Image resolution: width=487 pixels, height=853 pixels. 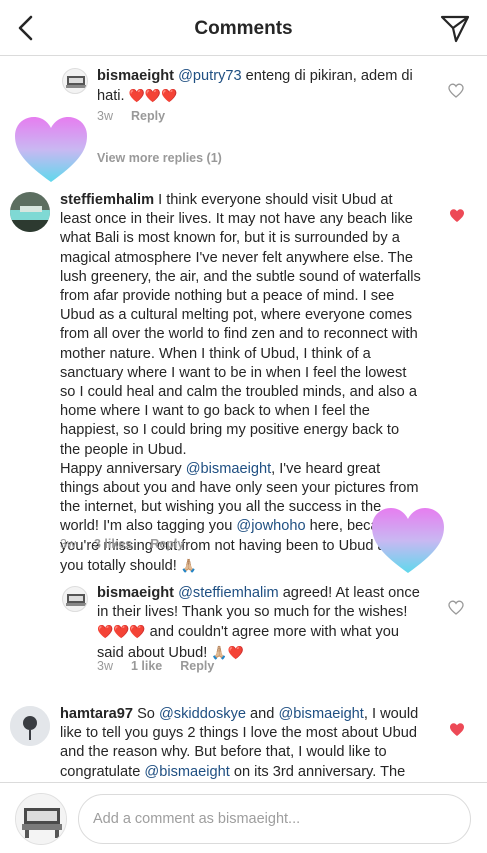 I want to click on page-title: Comments, so click(x=243, y=28).